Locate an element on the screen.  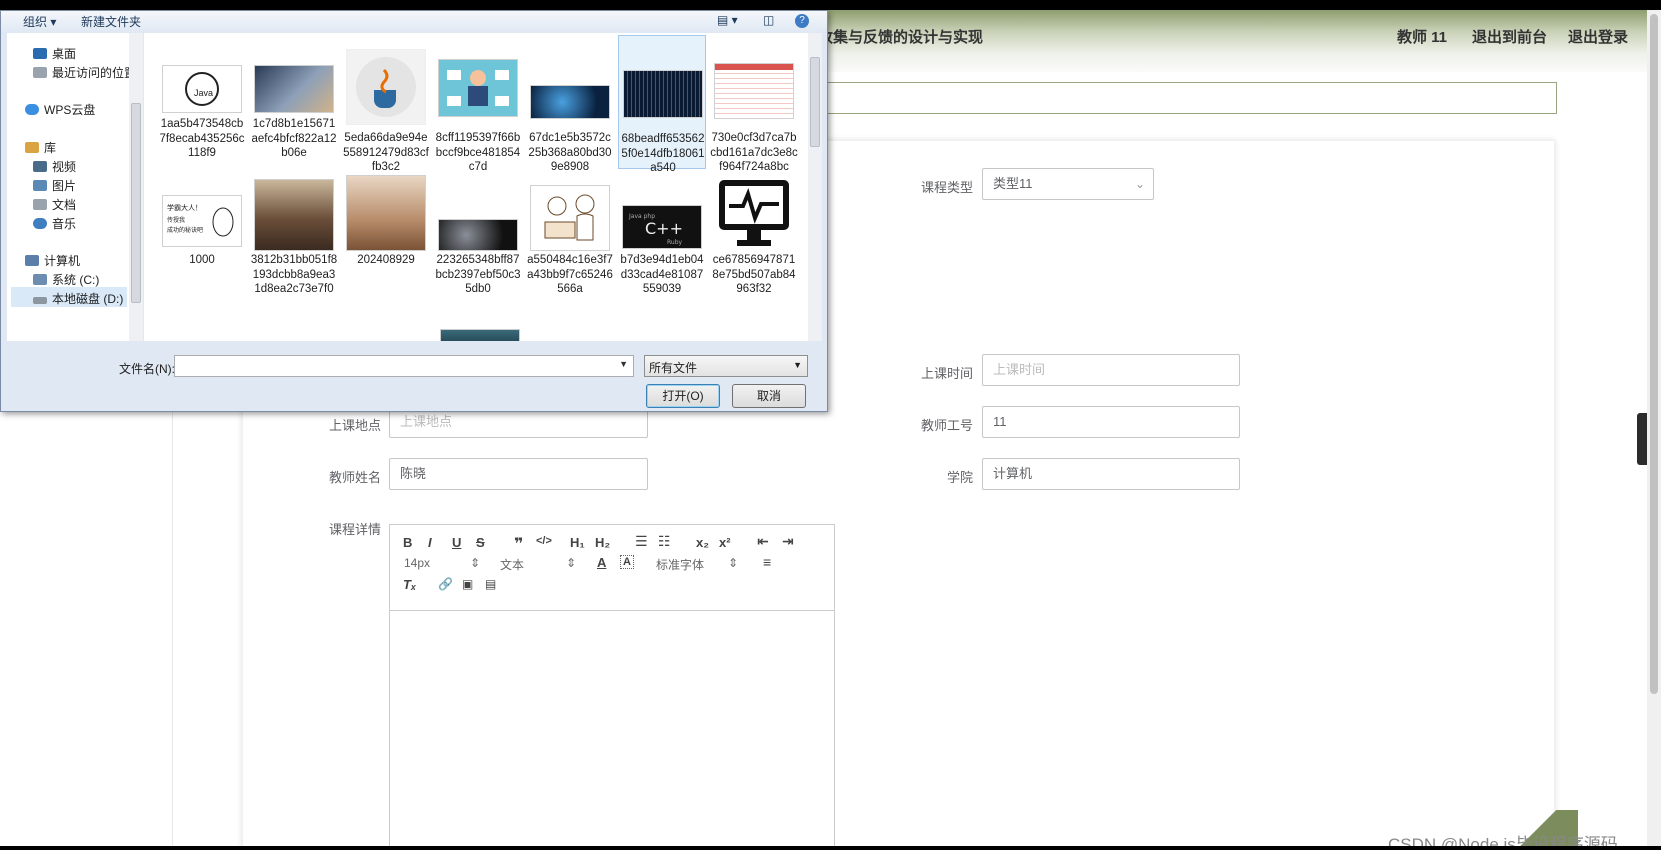
clear-format-icon: Tₓ is located at coordinates (409, 584).